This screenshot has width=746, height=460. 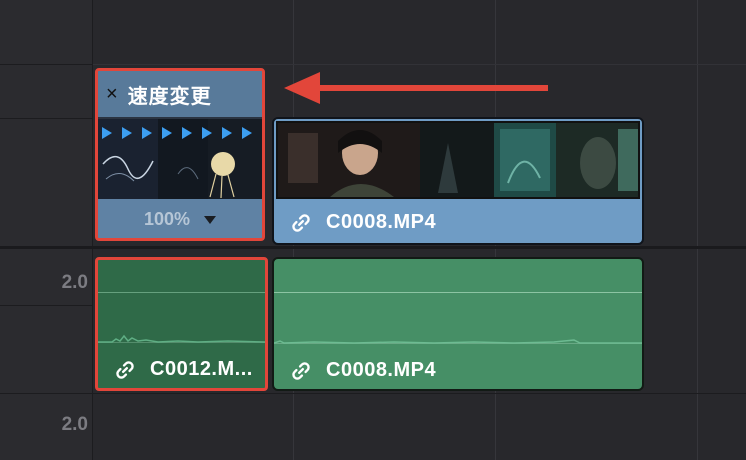 I want to click on speed-change-label: 速度変更, so click(x=169, y=96).